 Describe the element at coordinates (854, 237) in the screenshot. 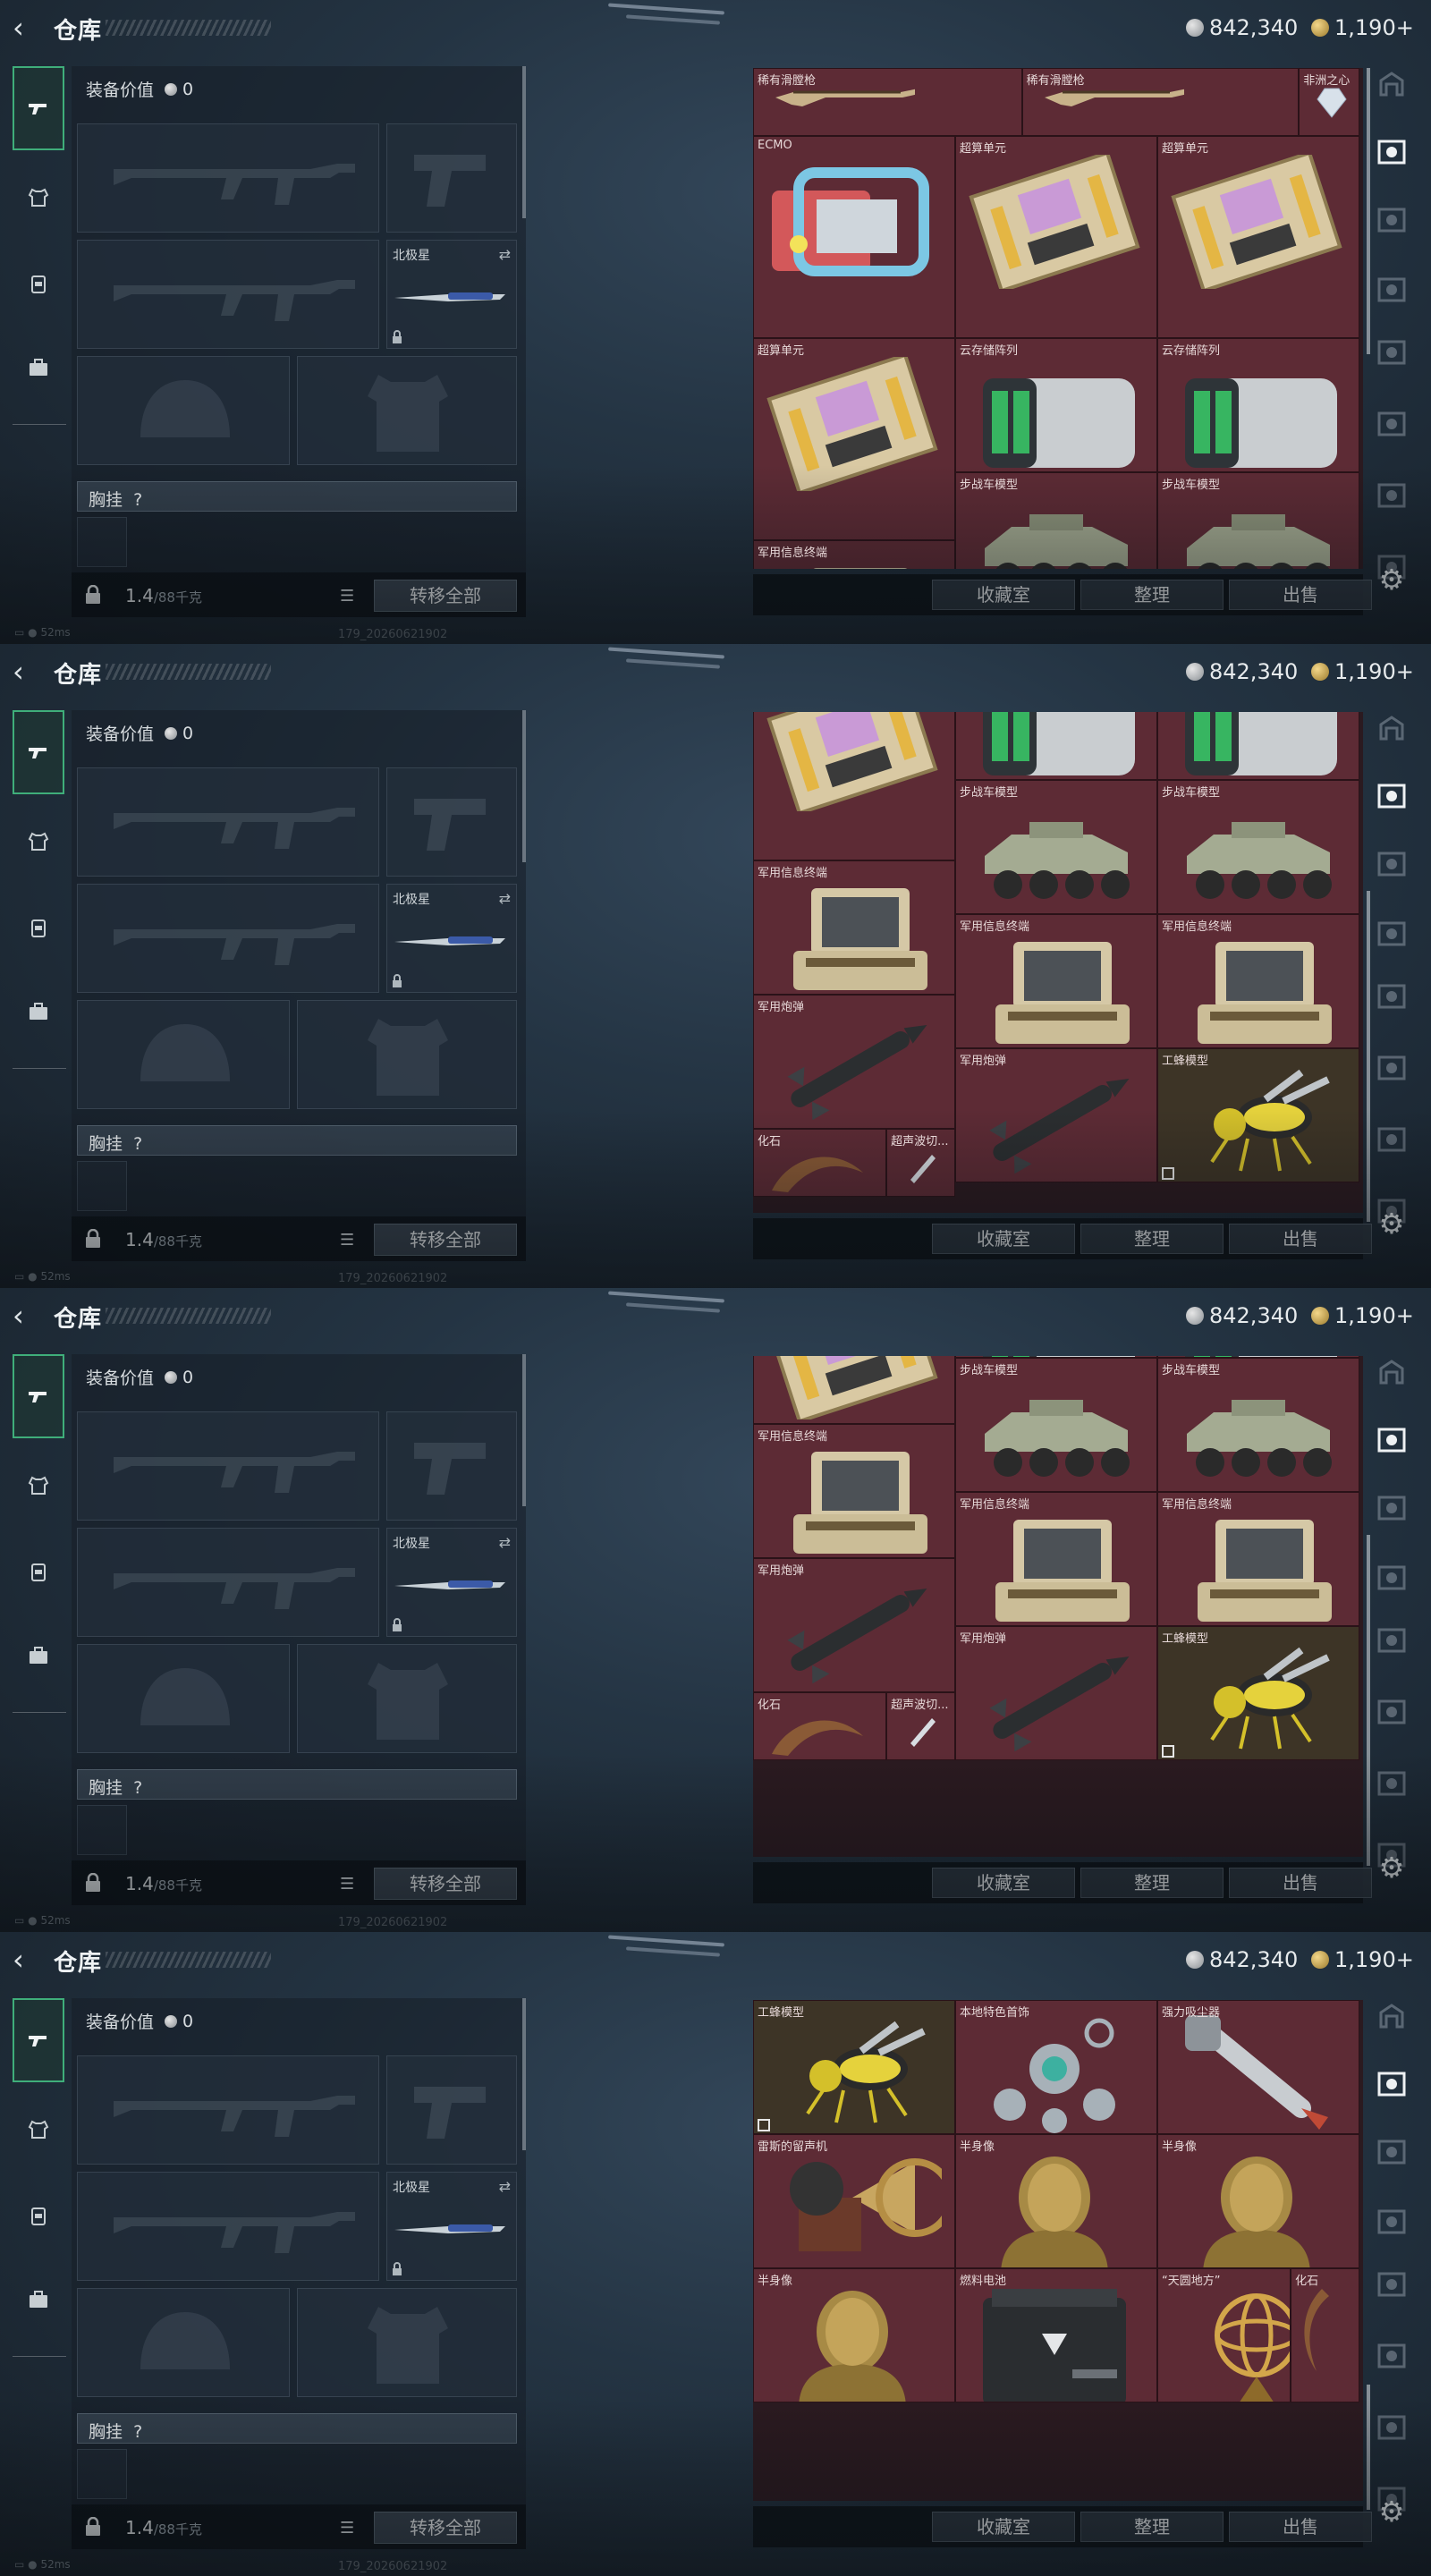

I see `storage-item-ecmo: ECMO` at that location.